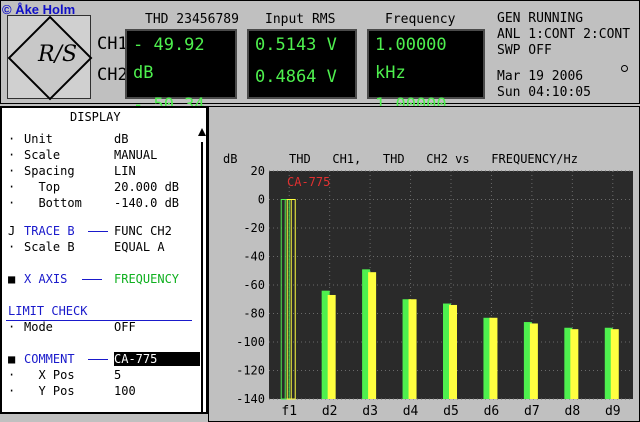 The width and height of the screenshot is (640, 422). I want to click on row-marker: J, so click(12, 231).